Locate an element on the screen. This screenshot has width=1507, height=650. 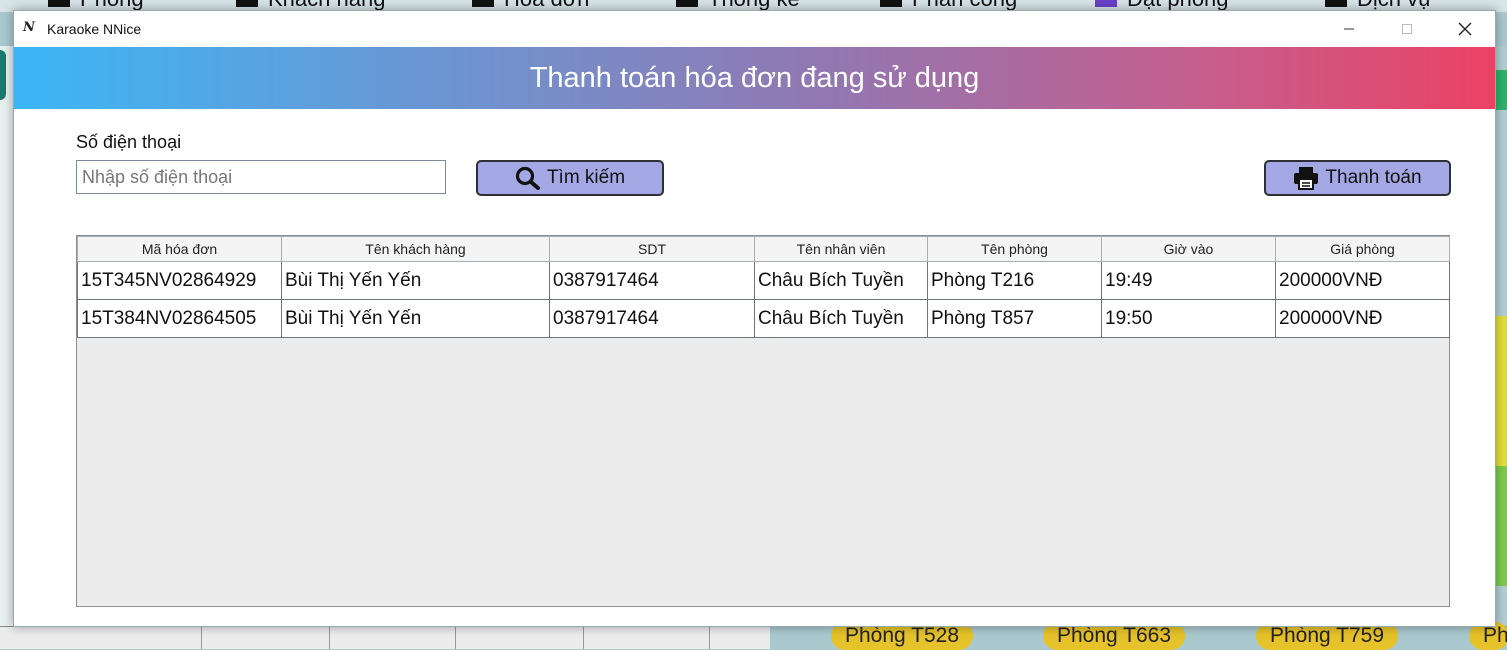
printer-icon is located at coordinates (1306, 178).